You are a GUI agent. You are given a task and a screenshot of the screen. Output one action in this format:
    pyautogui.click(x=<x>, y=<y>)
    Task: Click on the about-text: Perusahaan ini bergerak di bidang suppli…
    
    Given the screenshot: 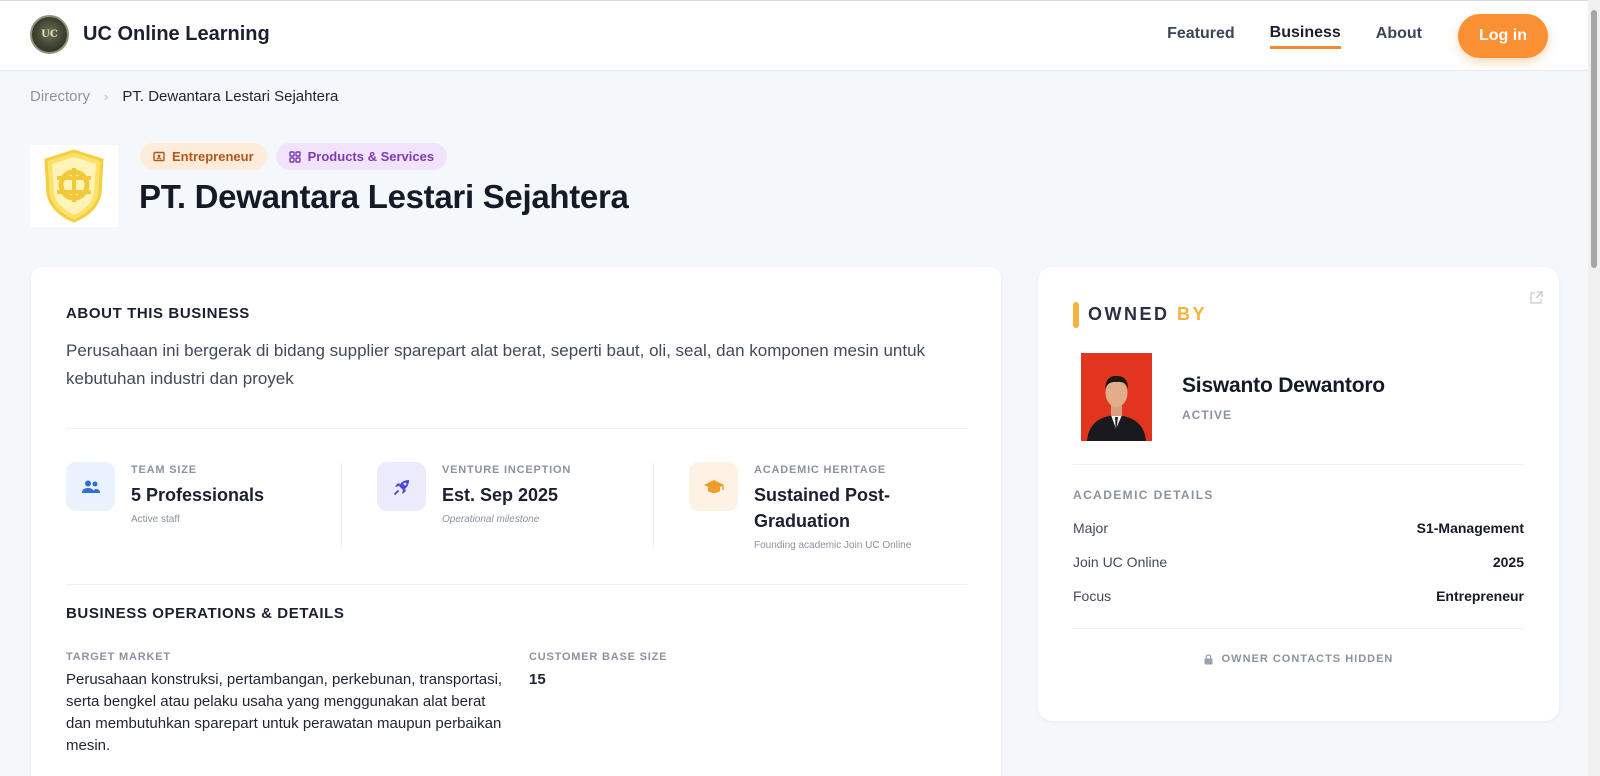 What is the action you would take?
    pyautogui.click(x=496, y=364)
    